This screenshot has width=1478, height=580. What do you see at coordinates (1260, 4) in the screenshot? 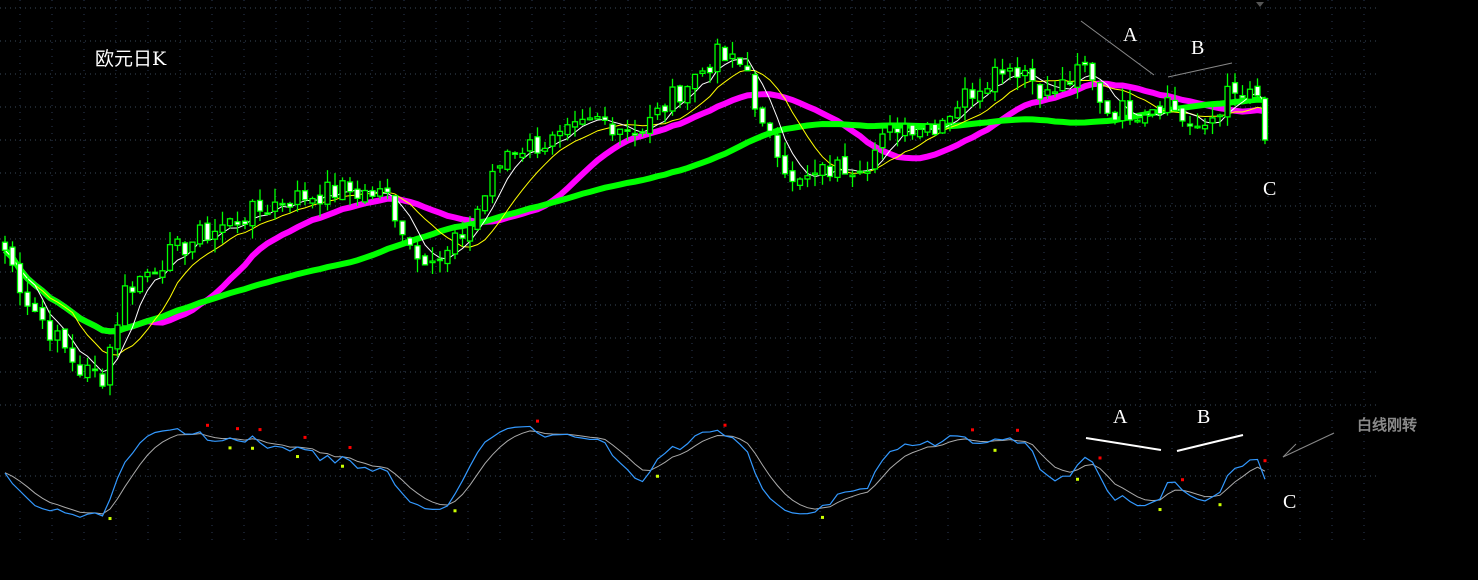
I see `scroll-marker-icon` at bounding box center [1260, 4].